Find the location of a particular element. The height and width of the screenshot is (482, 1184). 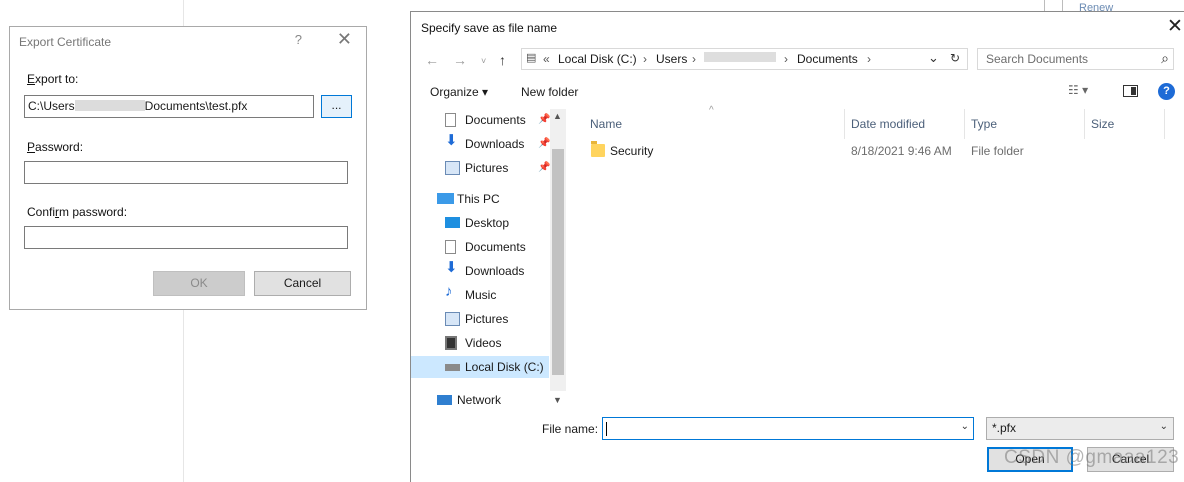

sort-ascending-icon: ^ is located at coordinates (711, 110).